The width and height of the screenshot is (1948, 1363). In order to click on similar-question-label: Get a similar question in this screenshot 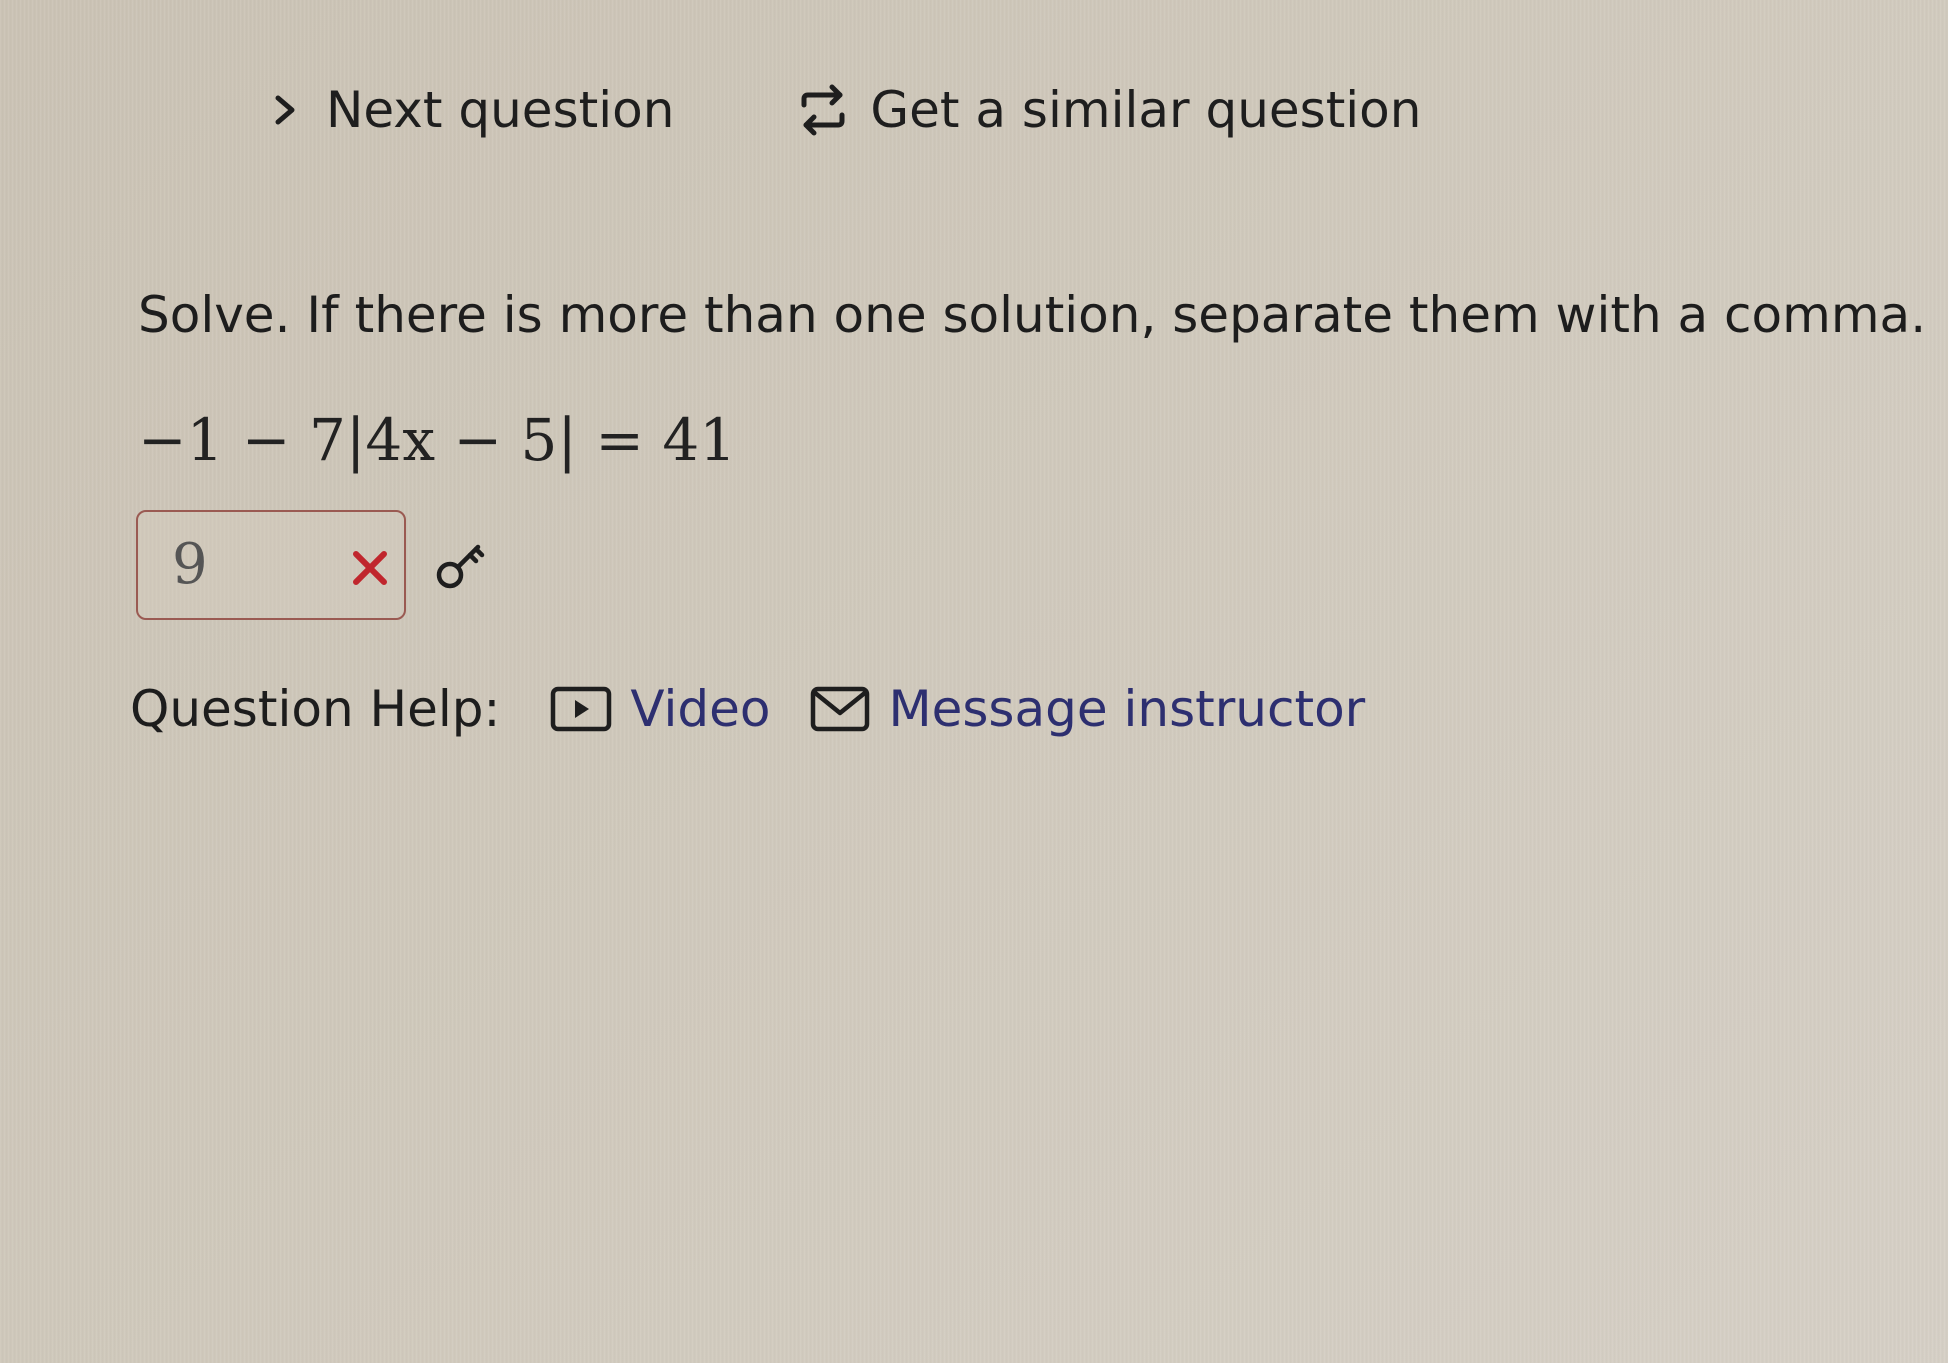, I will do `click(1146, 110)`.